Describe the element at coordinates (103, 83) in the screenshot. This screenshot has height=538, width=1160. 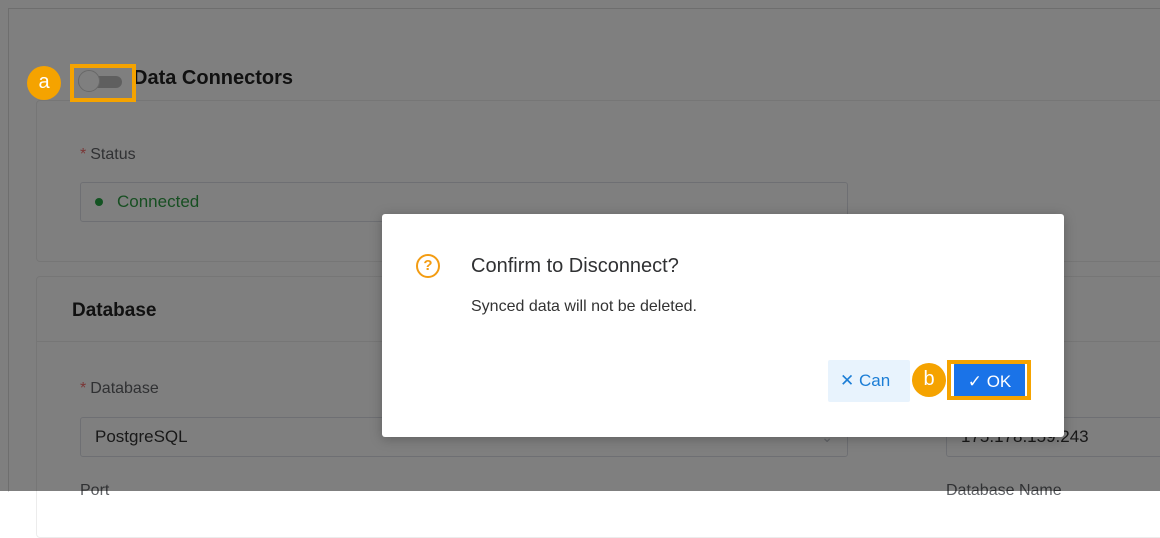
I see `annotation-highlight-toggle` at that location.